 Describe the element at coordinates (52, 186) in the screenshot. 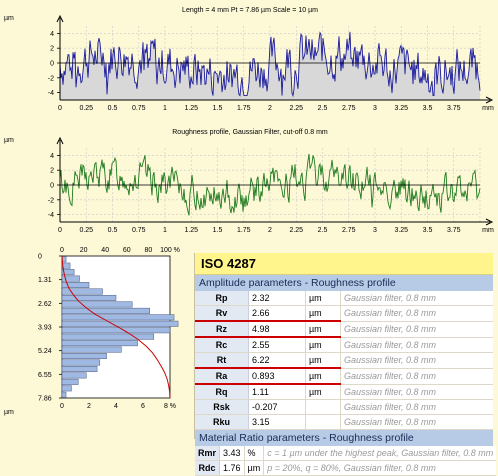

I see `roughness-y-tick-label: 0` at that location.